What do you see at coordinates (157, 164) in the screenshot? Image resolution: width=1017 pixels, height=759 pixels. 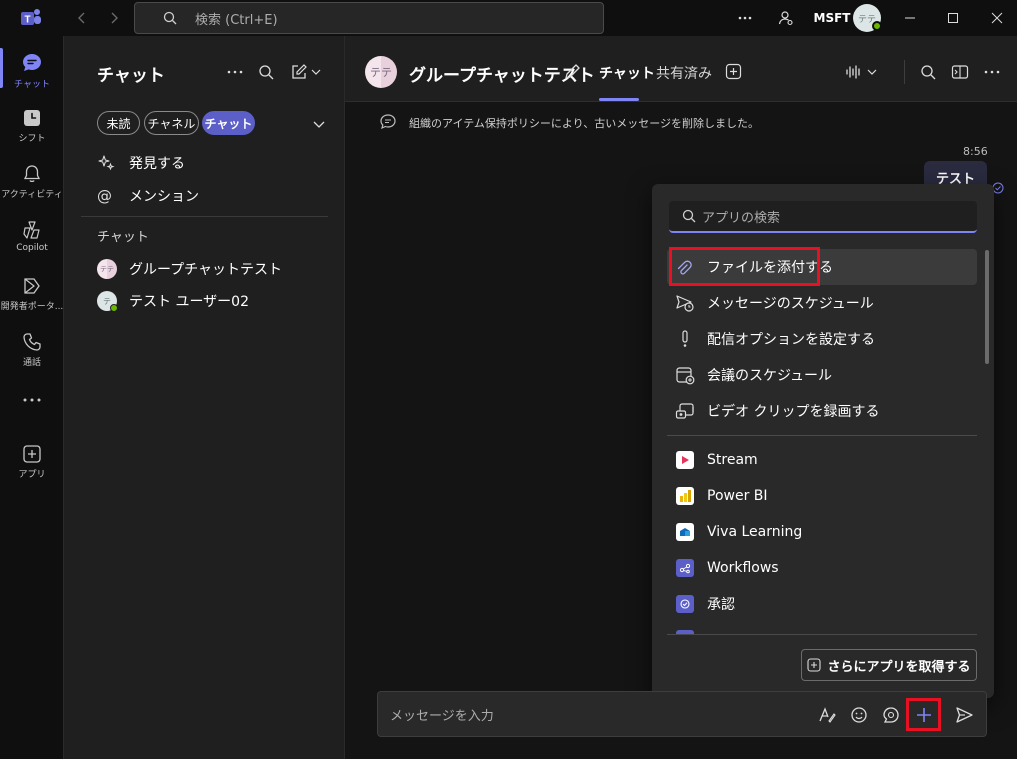 I see `discover-label: 発見する` at bounding box center [157, 164].